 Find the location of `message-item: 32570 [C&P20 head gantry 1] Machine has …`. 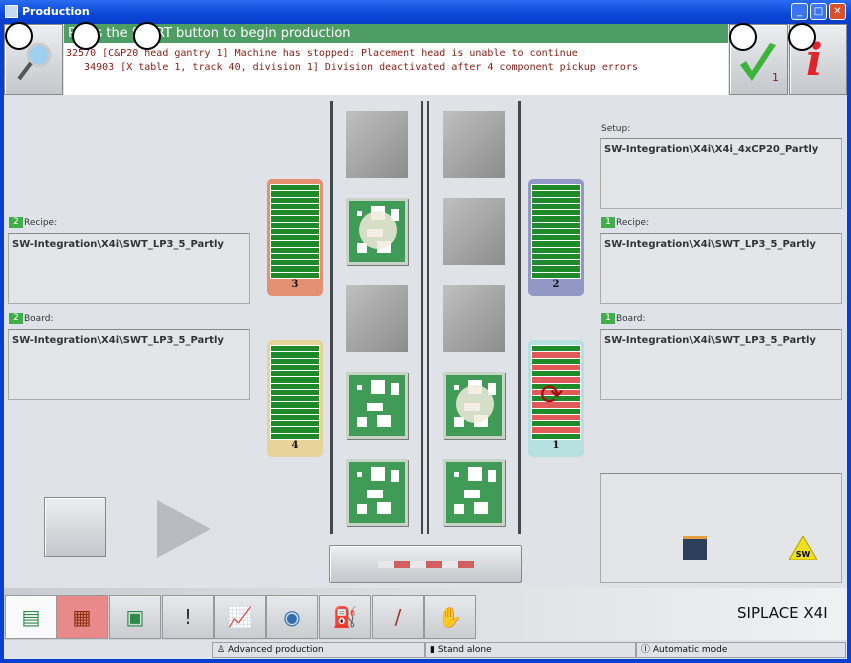

message-item: 32570 [C&P20 head gantry 1] Machine has … is located at coordinates (396, 54).